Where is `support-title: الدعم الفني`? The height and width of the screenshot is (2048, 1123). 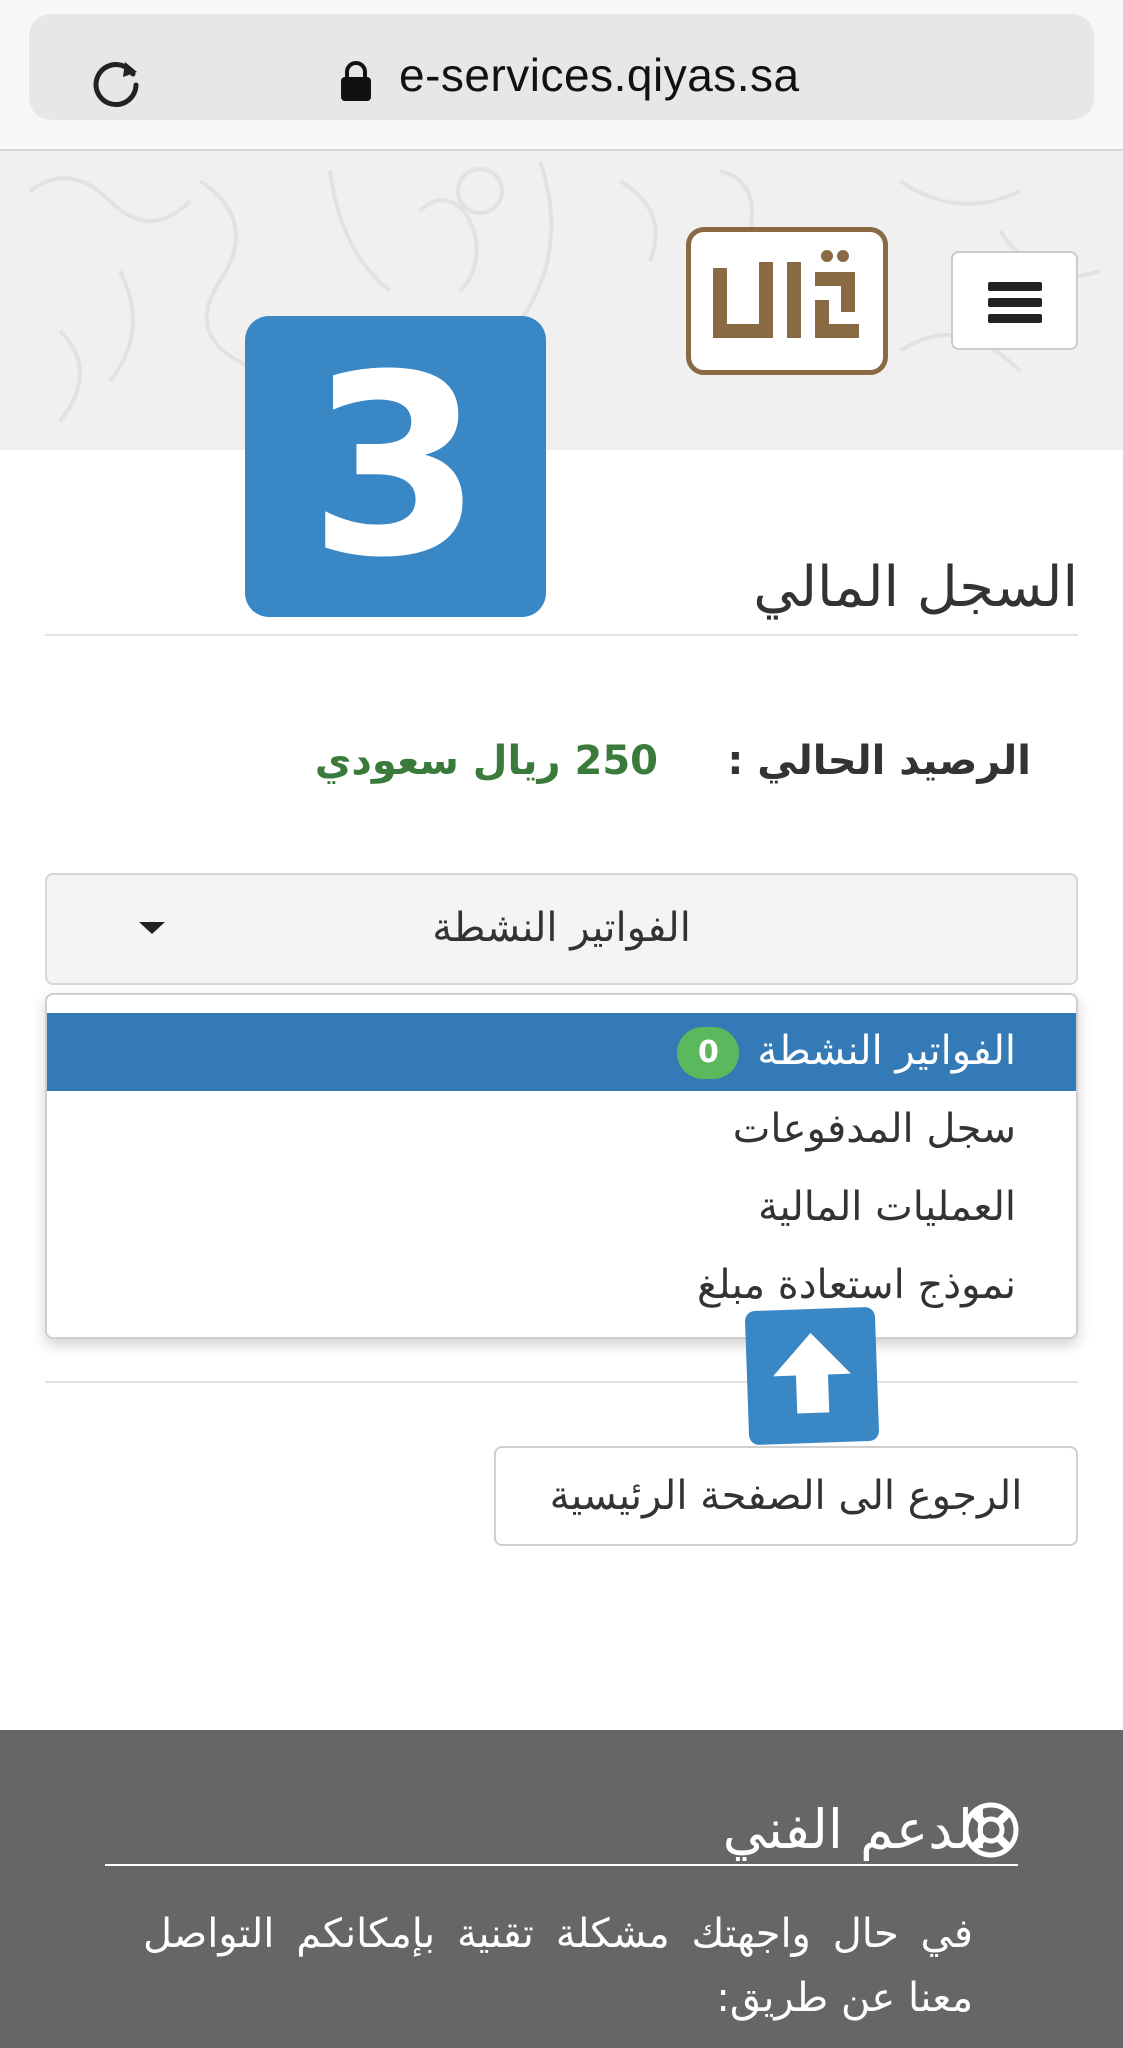
support-title: الدعم الفني is located at coordinates (855, 1829).